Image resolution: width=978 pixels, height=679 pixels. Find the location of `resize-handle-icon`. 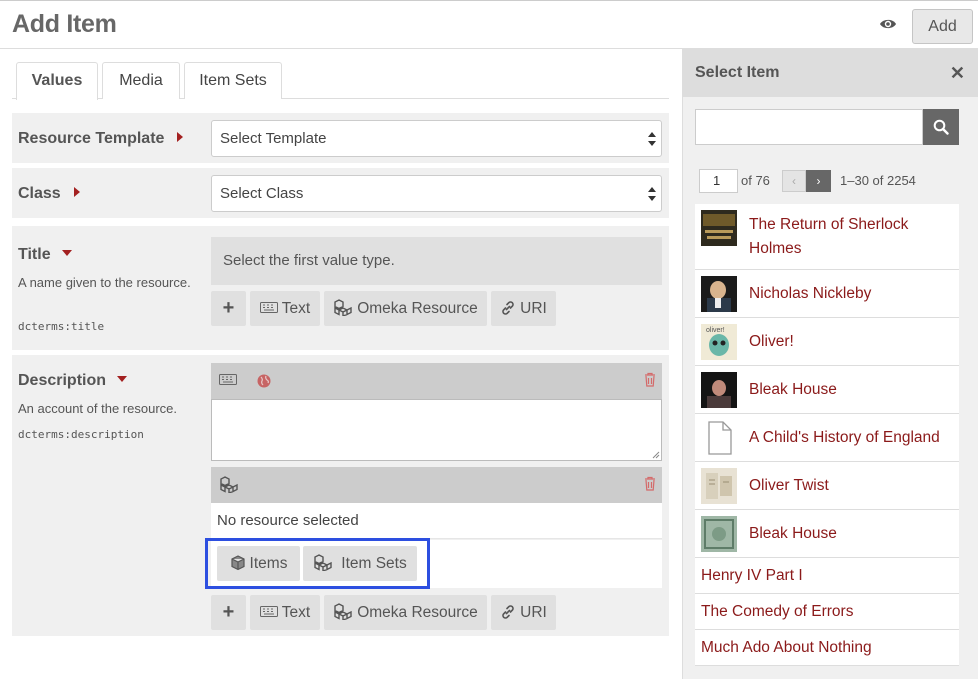

resize-handle-icon is located at coordinates (656, 455).